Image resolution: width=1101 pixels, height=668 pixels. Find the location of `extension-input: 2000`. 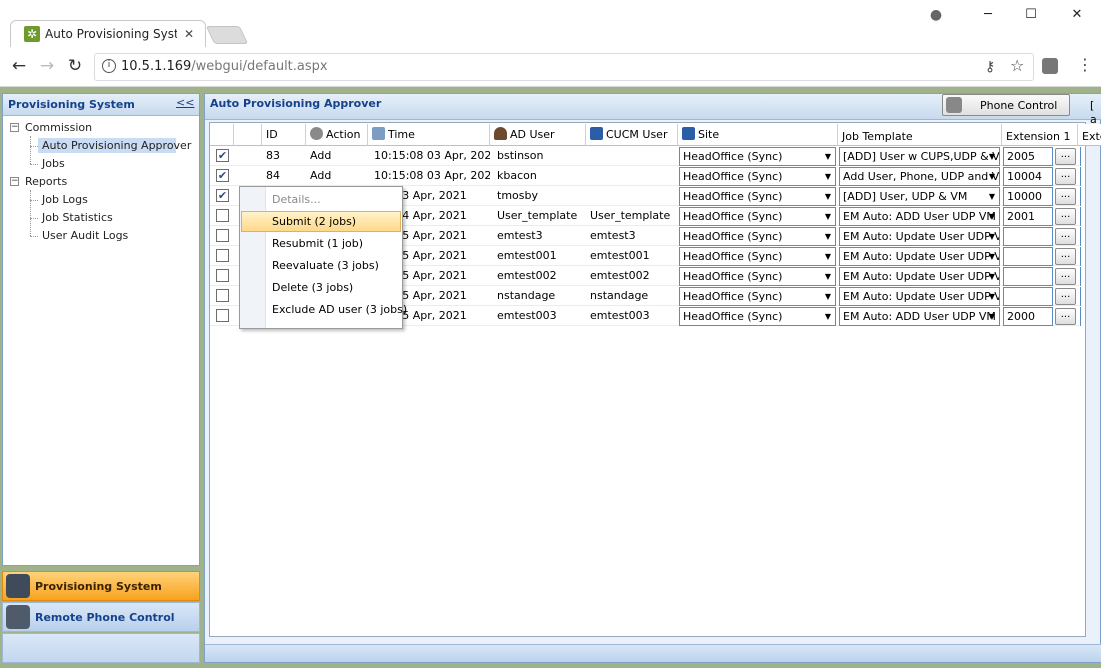

extension-input: 2000 is located at coordinates (1028, 316).